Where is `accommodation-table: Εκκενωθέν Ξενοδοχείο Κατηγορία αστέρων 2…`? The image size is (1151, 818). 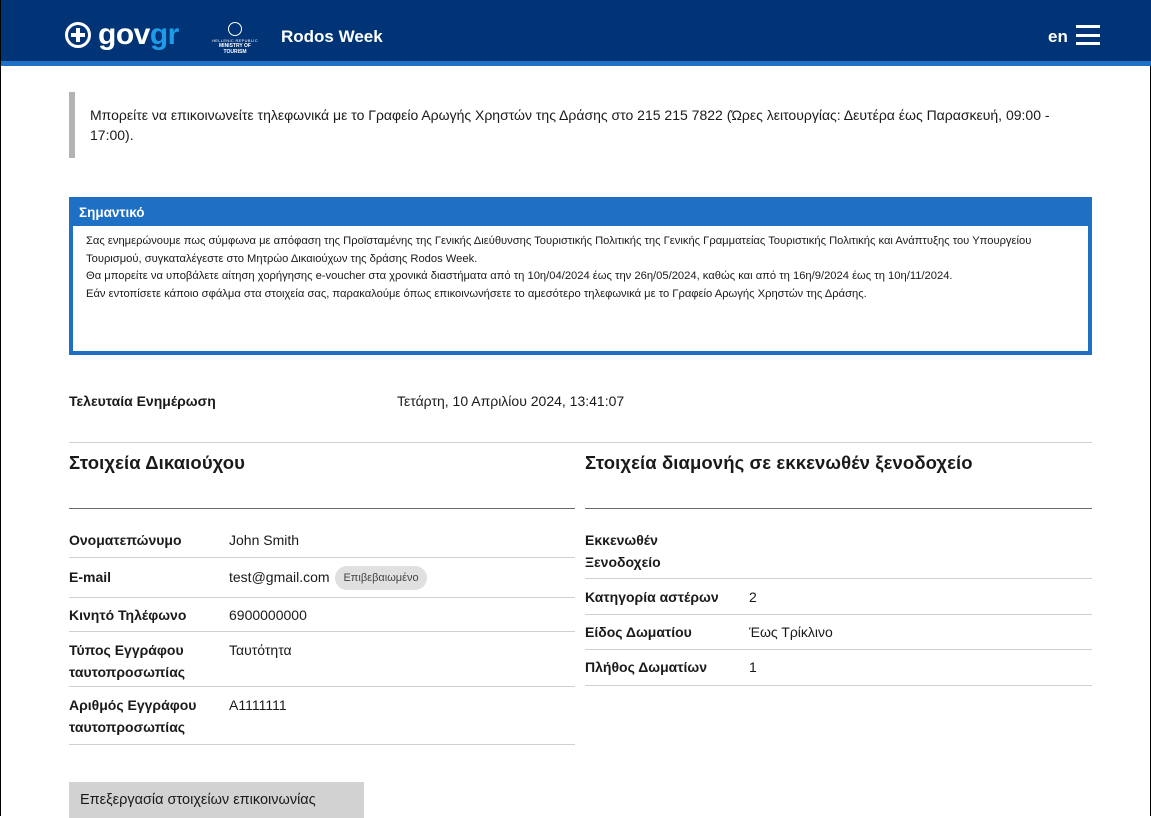
accommodation-table: Εκκενωθέν Ξενοδοχείο Κατηγορία αστέρων 2… is located at coordinates (838, 604).